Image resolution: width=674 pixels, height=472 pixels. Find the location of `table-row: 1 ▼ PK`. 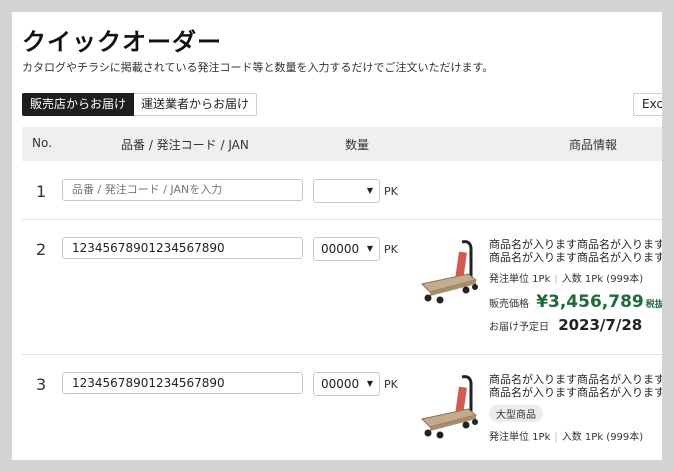

table-row: 1 ▼ PK is located at coordinates (342, 191).